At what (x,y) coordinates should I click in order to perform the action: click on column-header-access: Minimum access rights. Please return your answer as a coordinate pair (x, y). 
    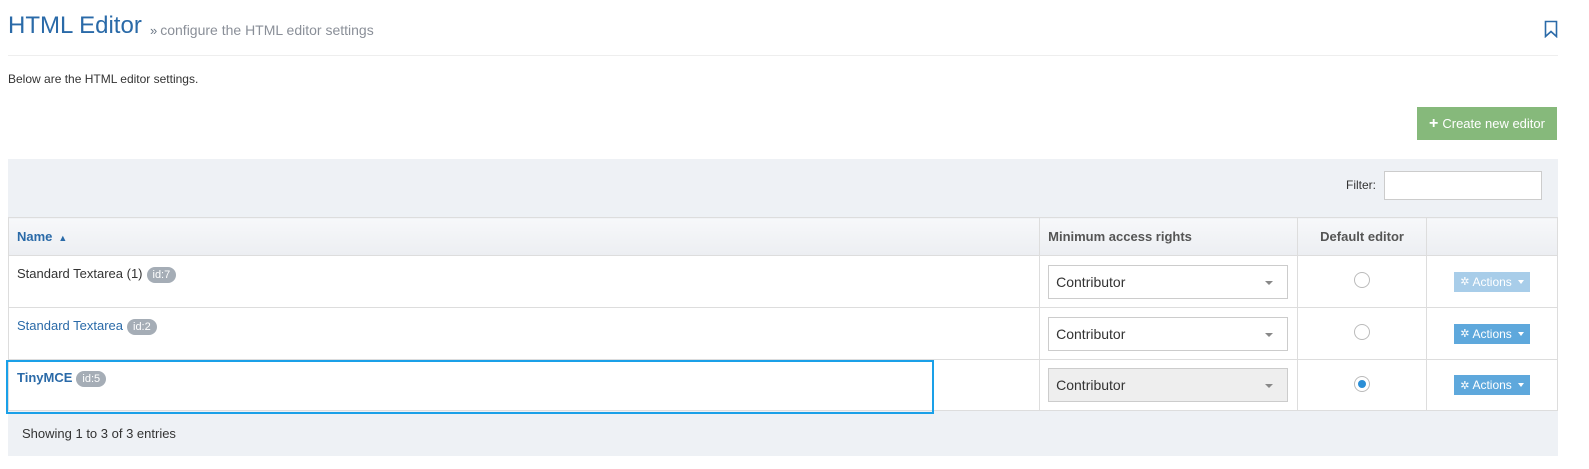
    Looking at the image, I should click on (1169, 236).